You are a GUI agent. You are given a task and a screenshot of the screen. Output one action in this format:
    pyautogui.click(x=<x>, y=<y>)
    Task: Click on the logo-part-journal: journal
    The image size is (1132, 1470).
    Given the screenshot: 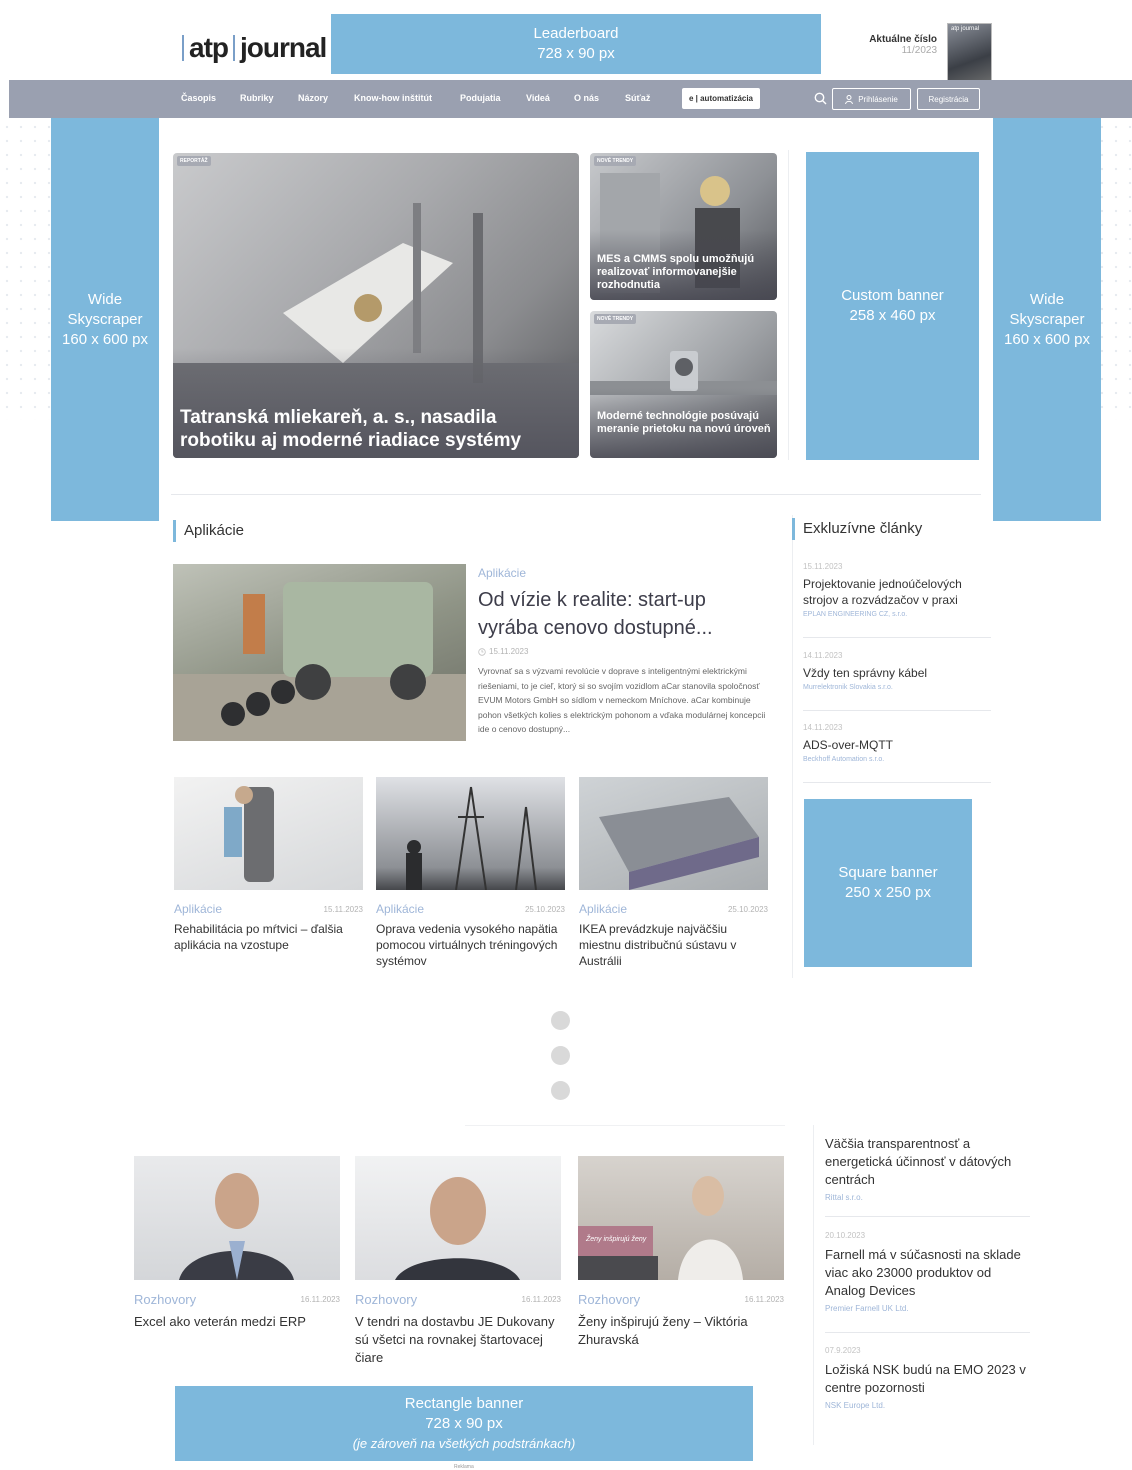 What is the action you would take?
    pyautogui.click(x=283, y=47)
    